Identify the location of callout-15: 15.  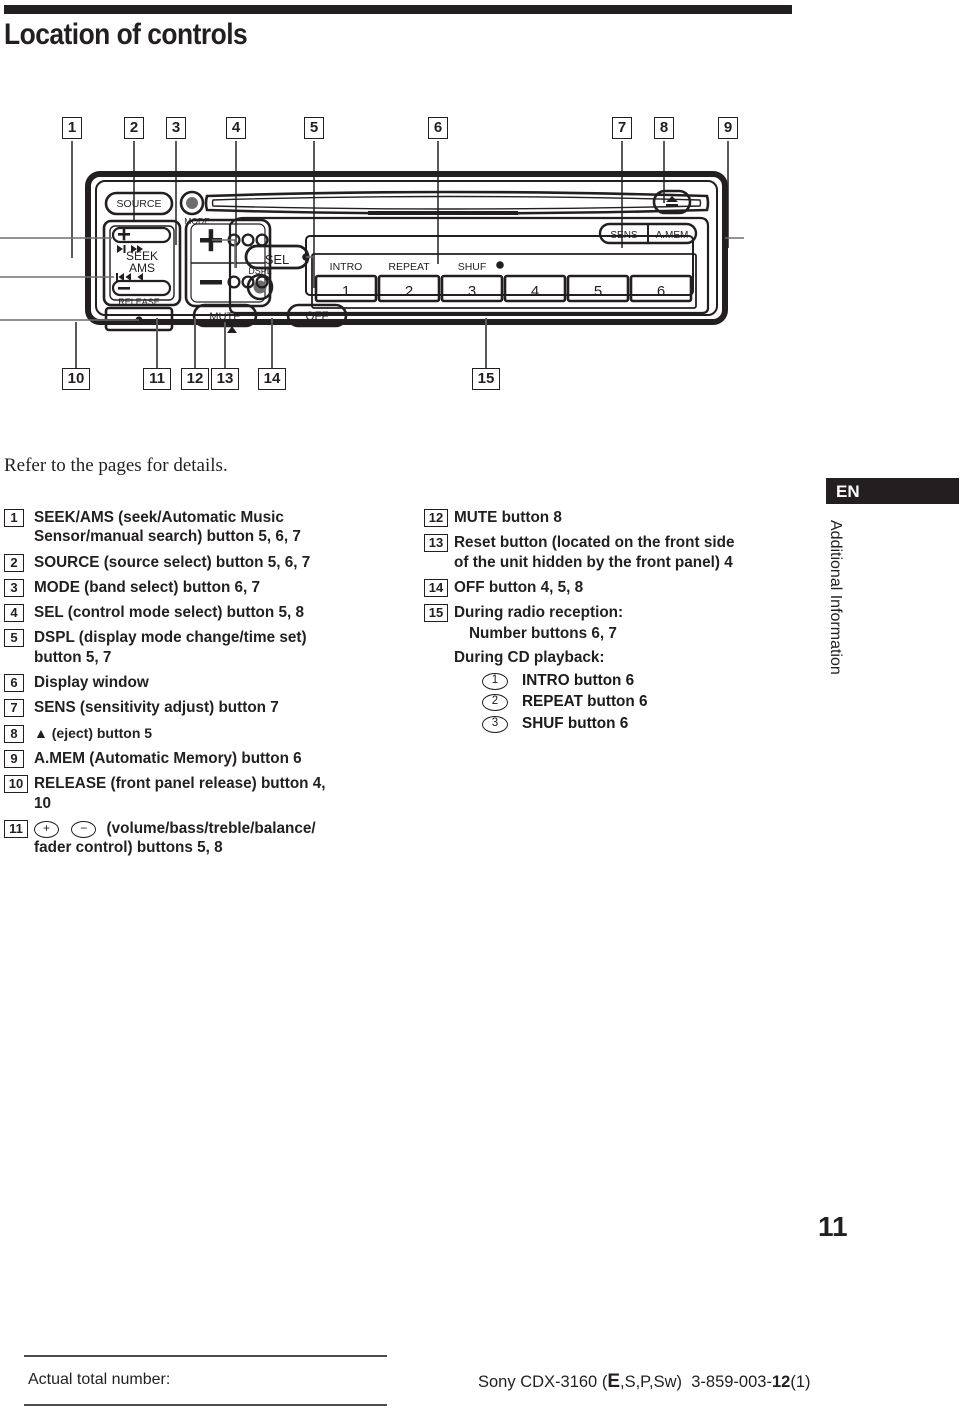
(486, 379).